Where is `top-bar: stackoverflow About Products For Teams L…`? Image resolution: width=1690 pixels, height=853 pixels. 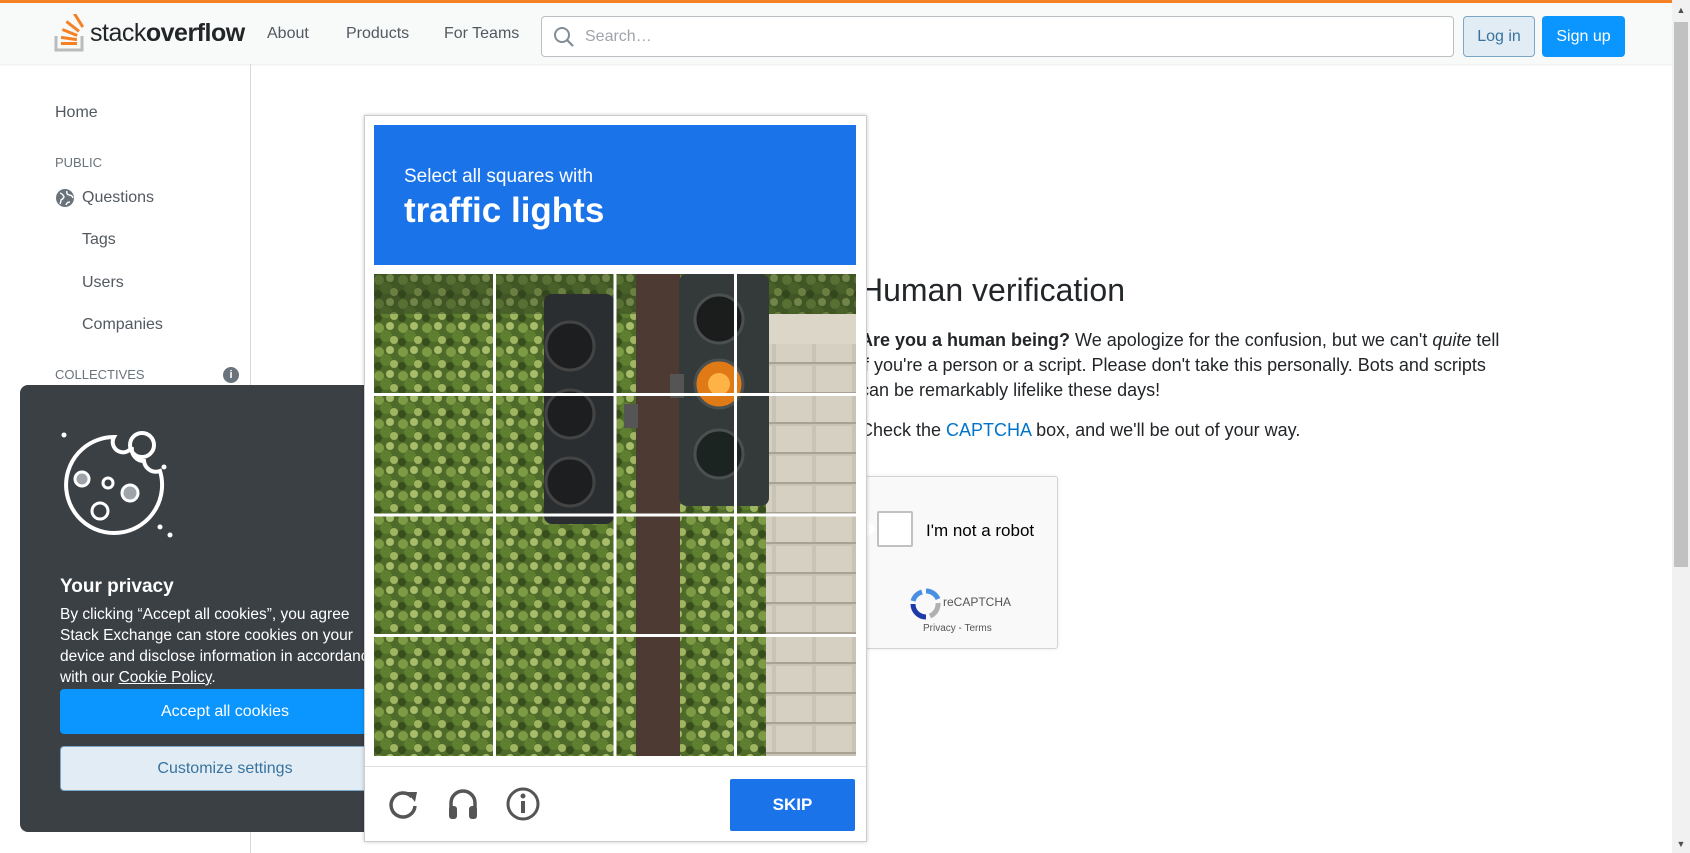
top-bar: stackoverflow About Products For Teams L… is located at coordinates (836, 32).